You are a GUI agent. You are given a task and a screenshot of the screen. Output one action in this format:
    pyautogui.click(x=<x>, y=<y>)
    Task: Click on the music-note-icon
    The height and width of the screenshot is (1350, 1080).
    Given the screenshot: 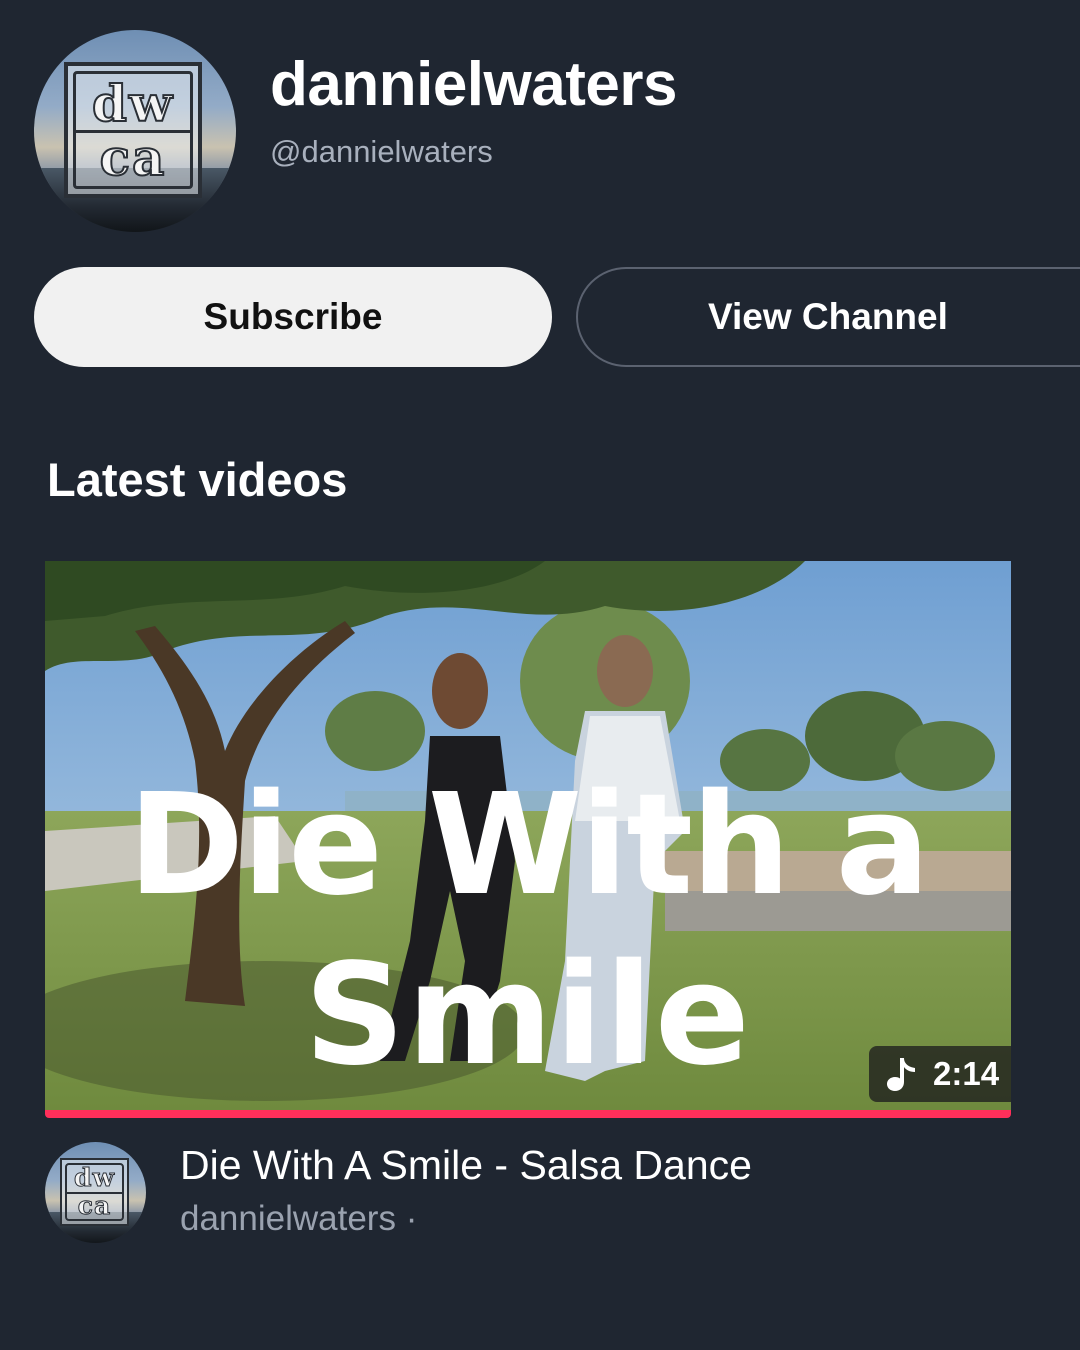 What is the action you would take?
    pyautogui.click(x=901, y=1074)
    